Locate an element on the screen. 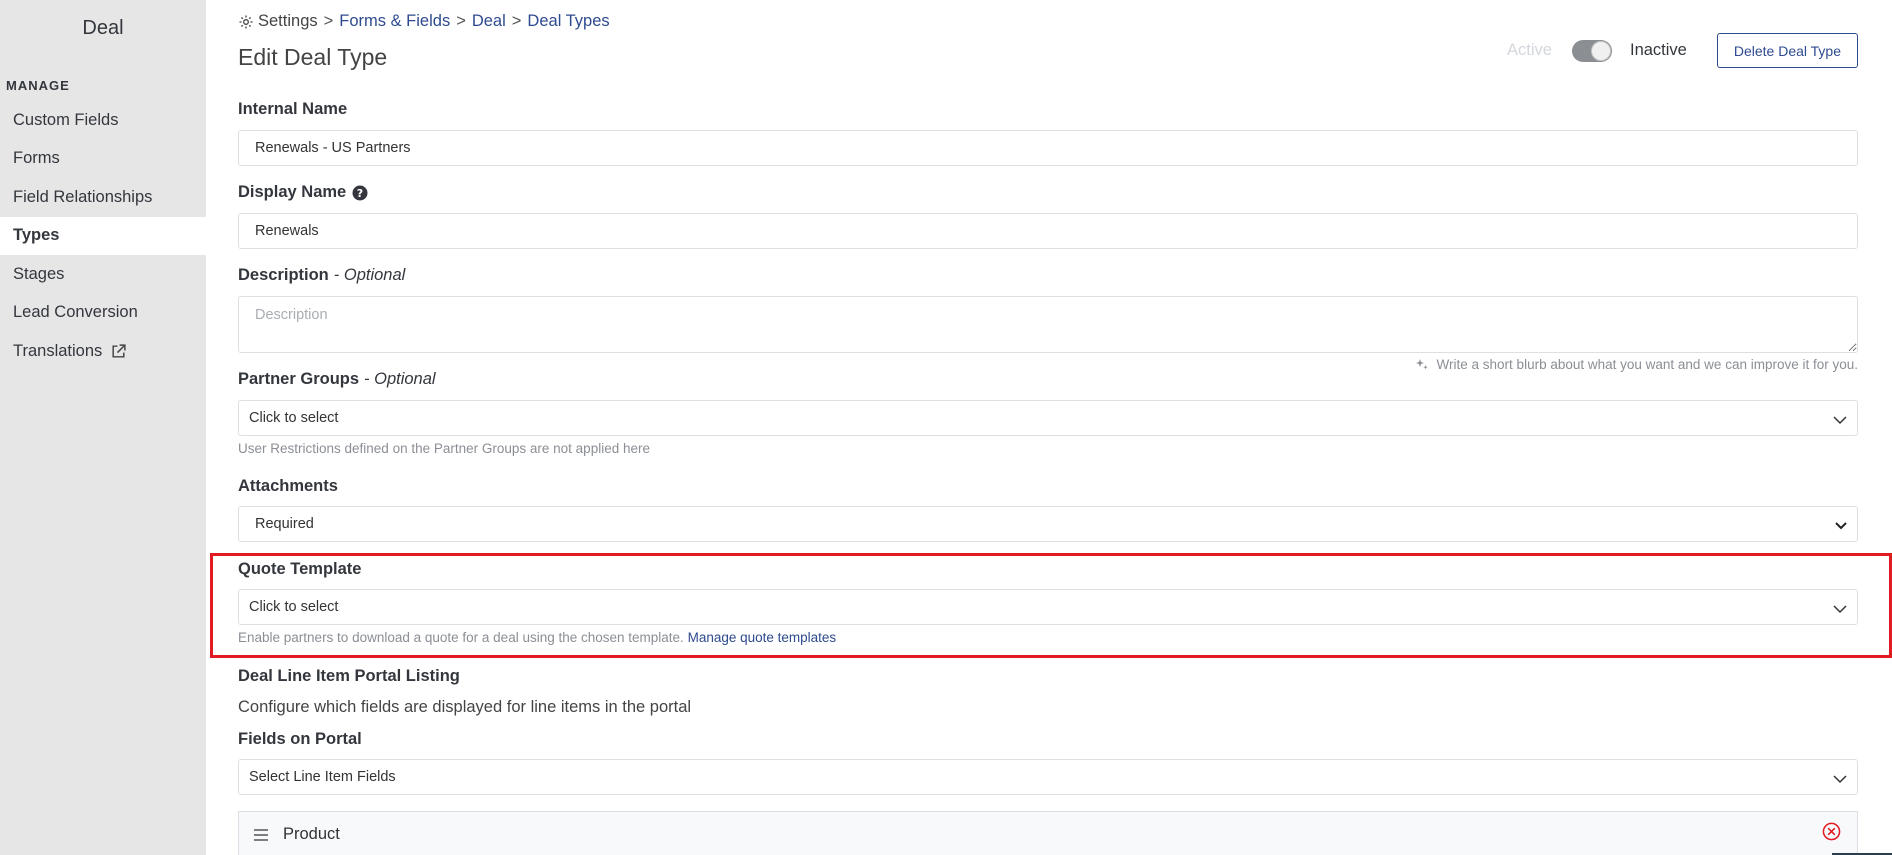 The image size is (1892, 855). status-active-label: Active is located at coordinates (1529, 50).